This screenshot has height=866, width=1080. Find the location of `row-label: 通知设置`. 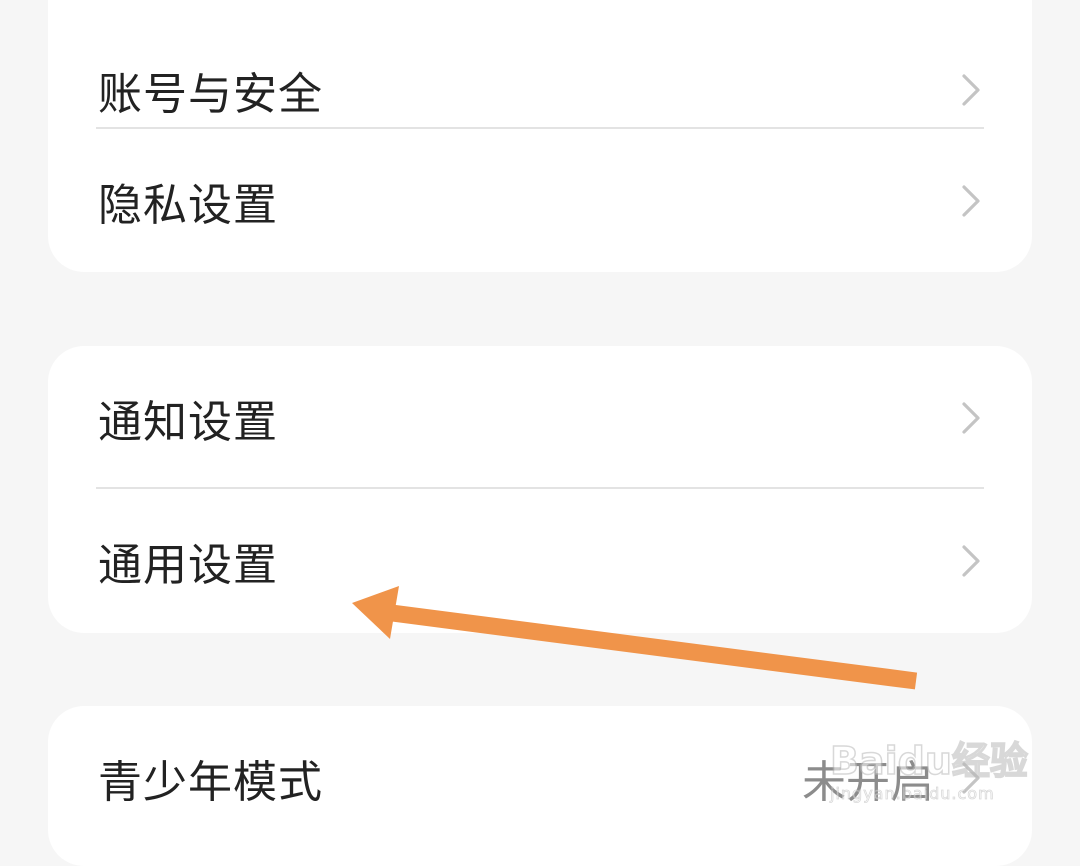

row-label: 通知设置 is located at coordinates (188, 422).